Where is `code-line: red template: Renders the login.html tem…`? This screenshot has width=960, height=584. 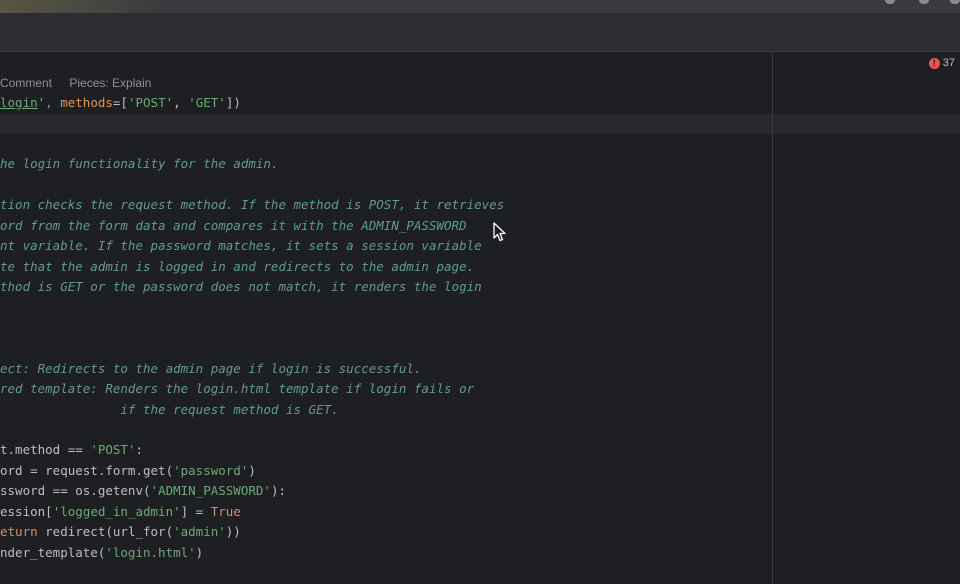
code-line: red template: Renders the login.html tem… is located at coordinates (252, 389).